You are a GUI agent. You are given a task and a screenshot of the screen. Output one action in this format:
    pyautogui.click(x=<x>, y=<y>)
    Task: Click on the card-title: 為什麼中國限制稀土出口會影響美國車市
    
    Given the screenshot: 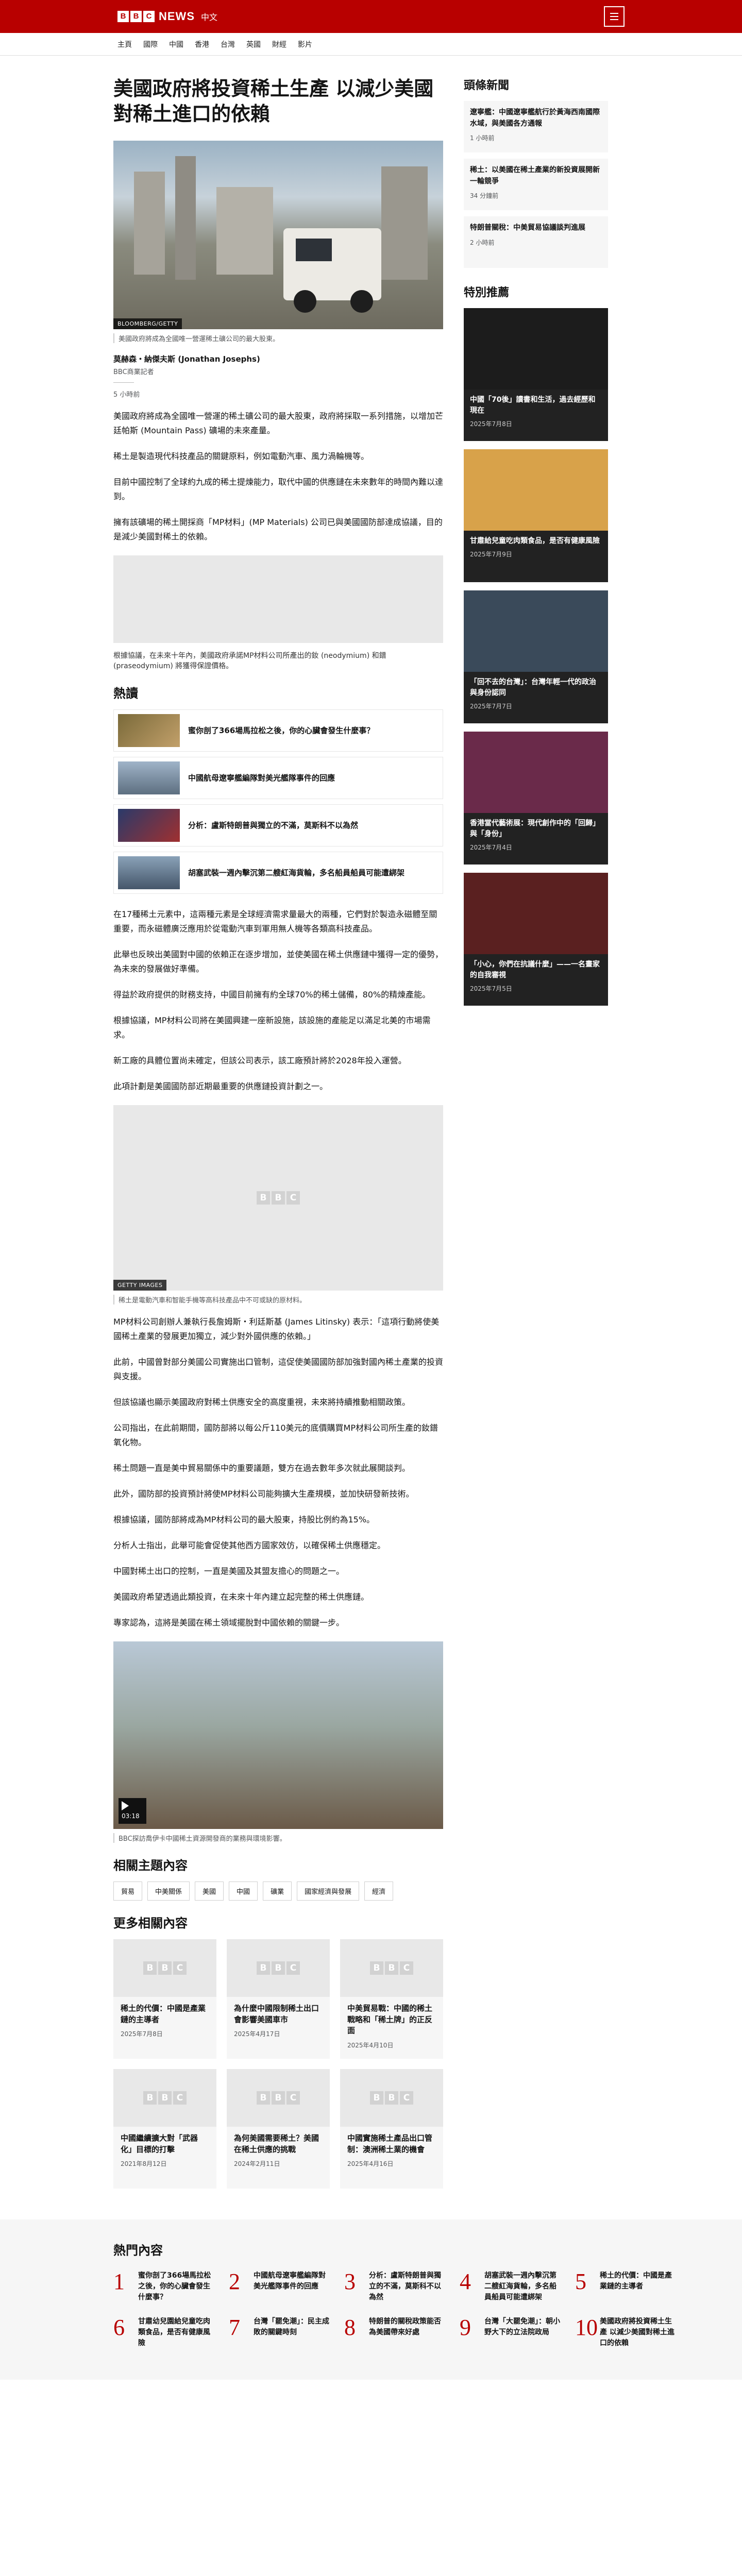 What is the action you would take?
    pyautogui.click(x=276, y=2013)
    